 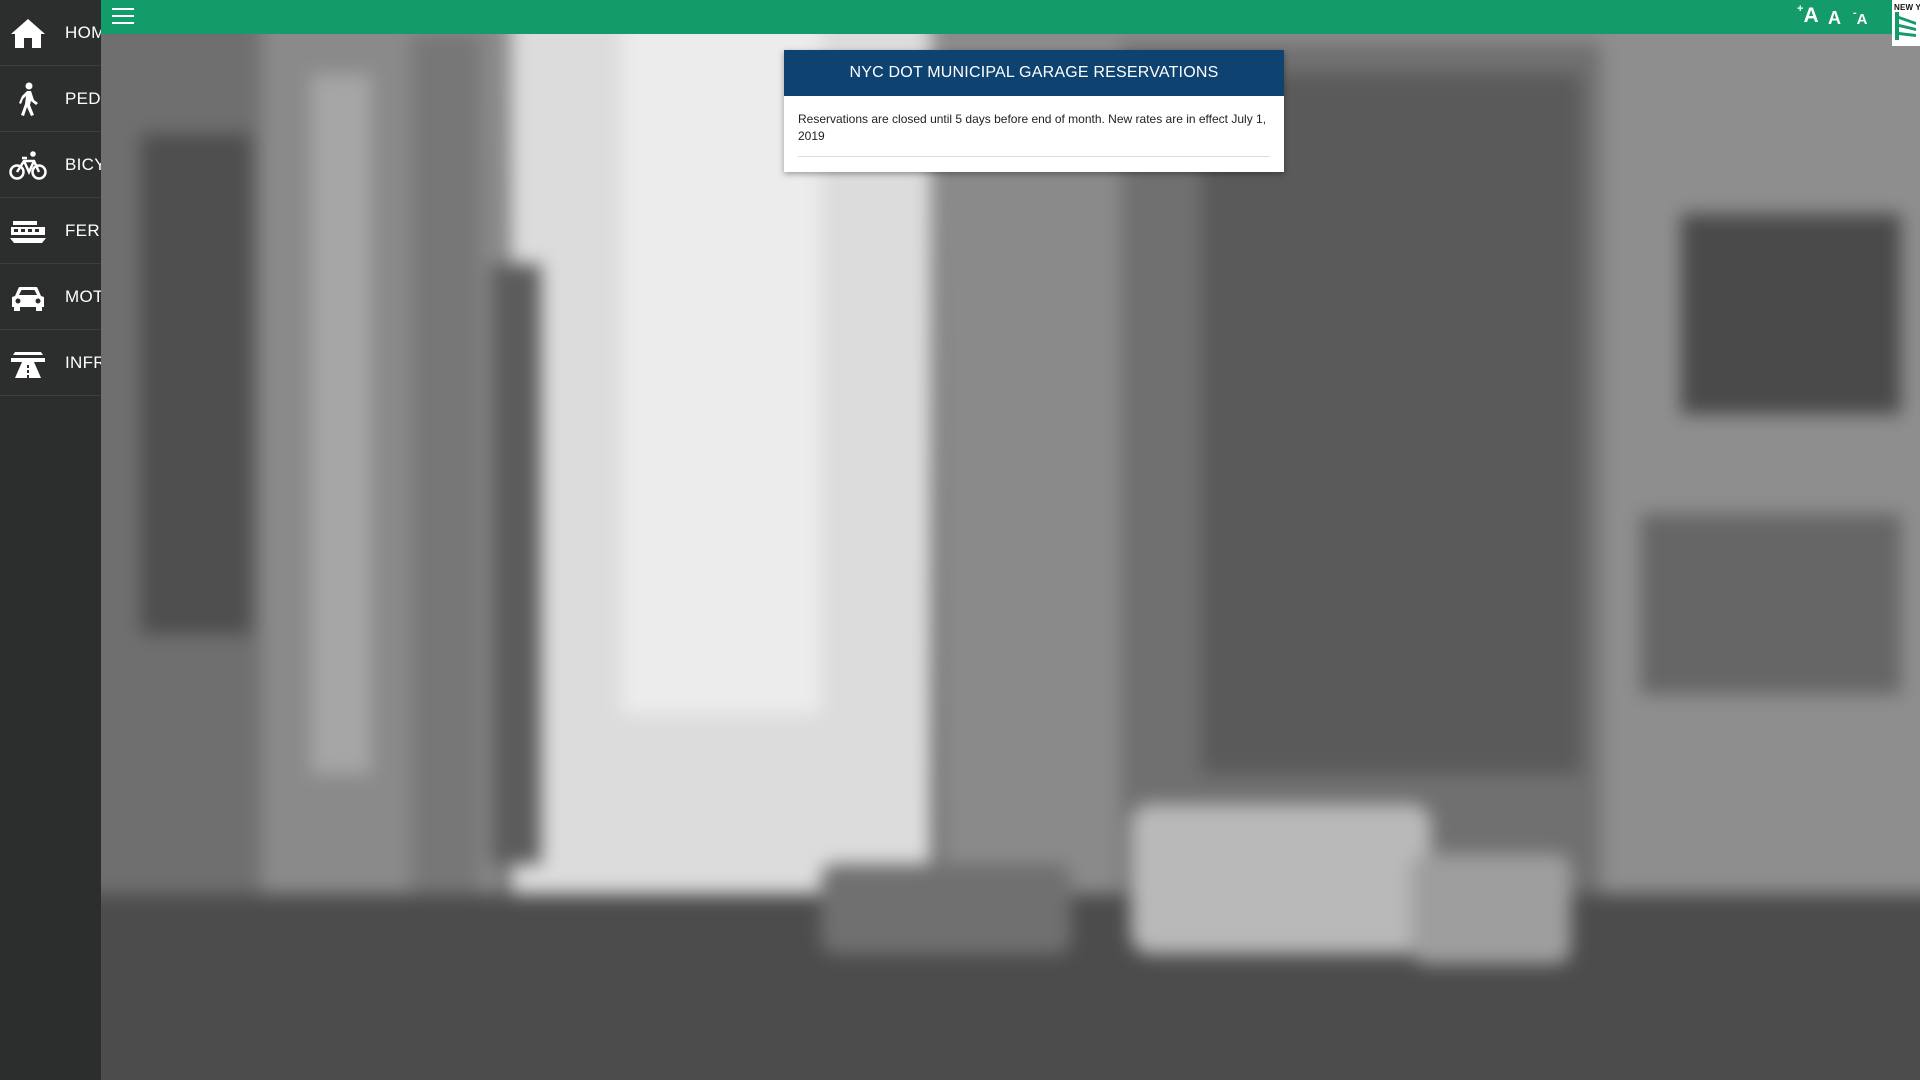 What do you see at coordinates (50, 363) in the screenshot?
I see `sidebar-item-infrastructure: INFR` at bounding box center [50, 363].